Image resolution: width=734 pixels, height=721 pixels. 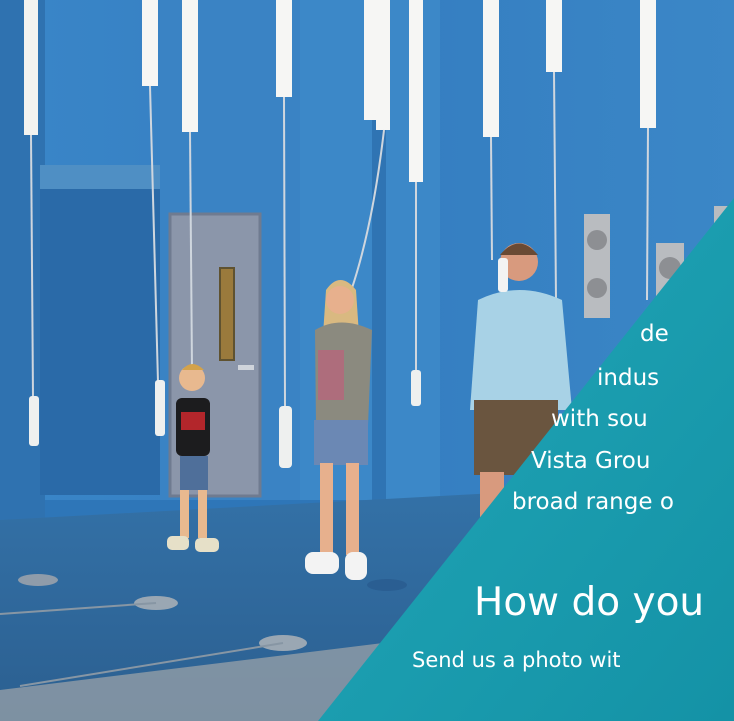 I want to click on left-wall, so click(x=22, y=270).